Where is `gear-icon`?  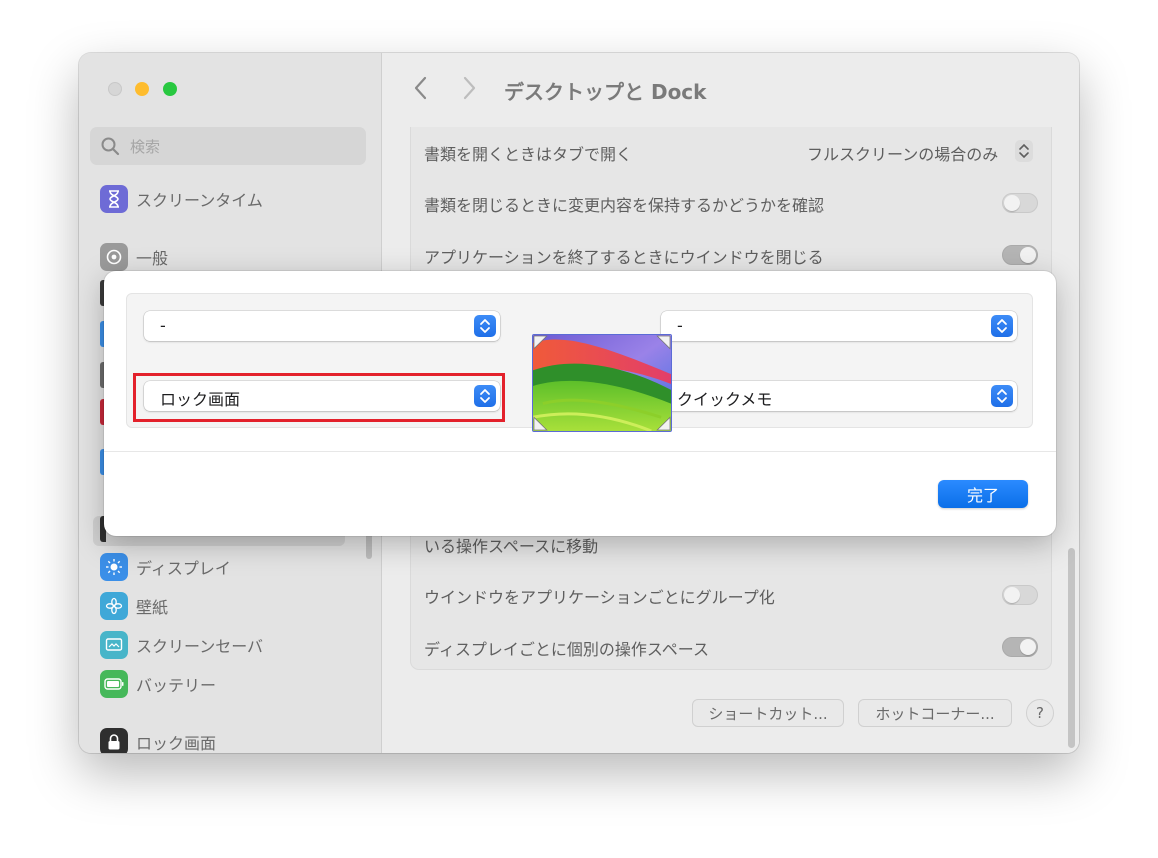 gear-icon is located at coordinates (114, 257).